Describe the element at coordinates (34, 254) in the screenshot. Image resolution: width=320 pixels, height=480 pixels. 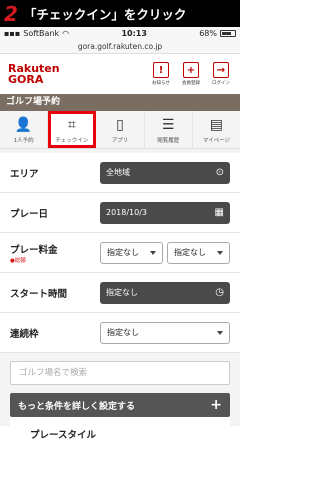
I see `price-label: プレー料金 ●総額` at that location.